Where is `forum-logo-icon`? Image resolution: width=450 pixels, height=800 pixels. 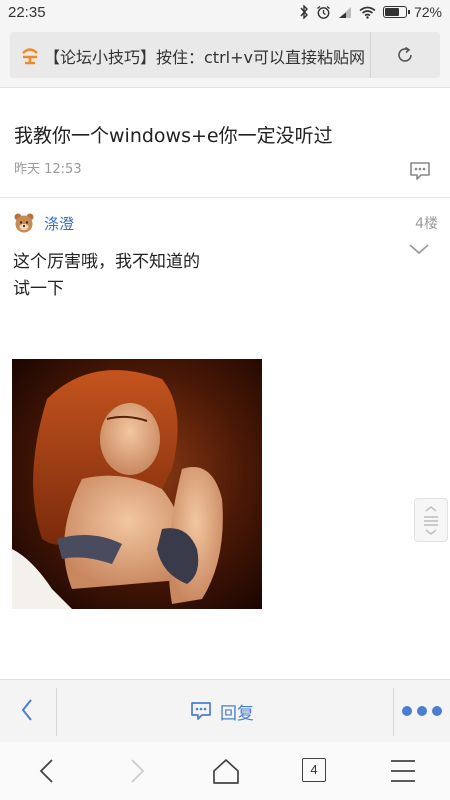 forum-logo-icon is located at coordinates (30, 56).